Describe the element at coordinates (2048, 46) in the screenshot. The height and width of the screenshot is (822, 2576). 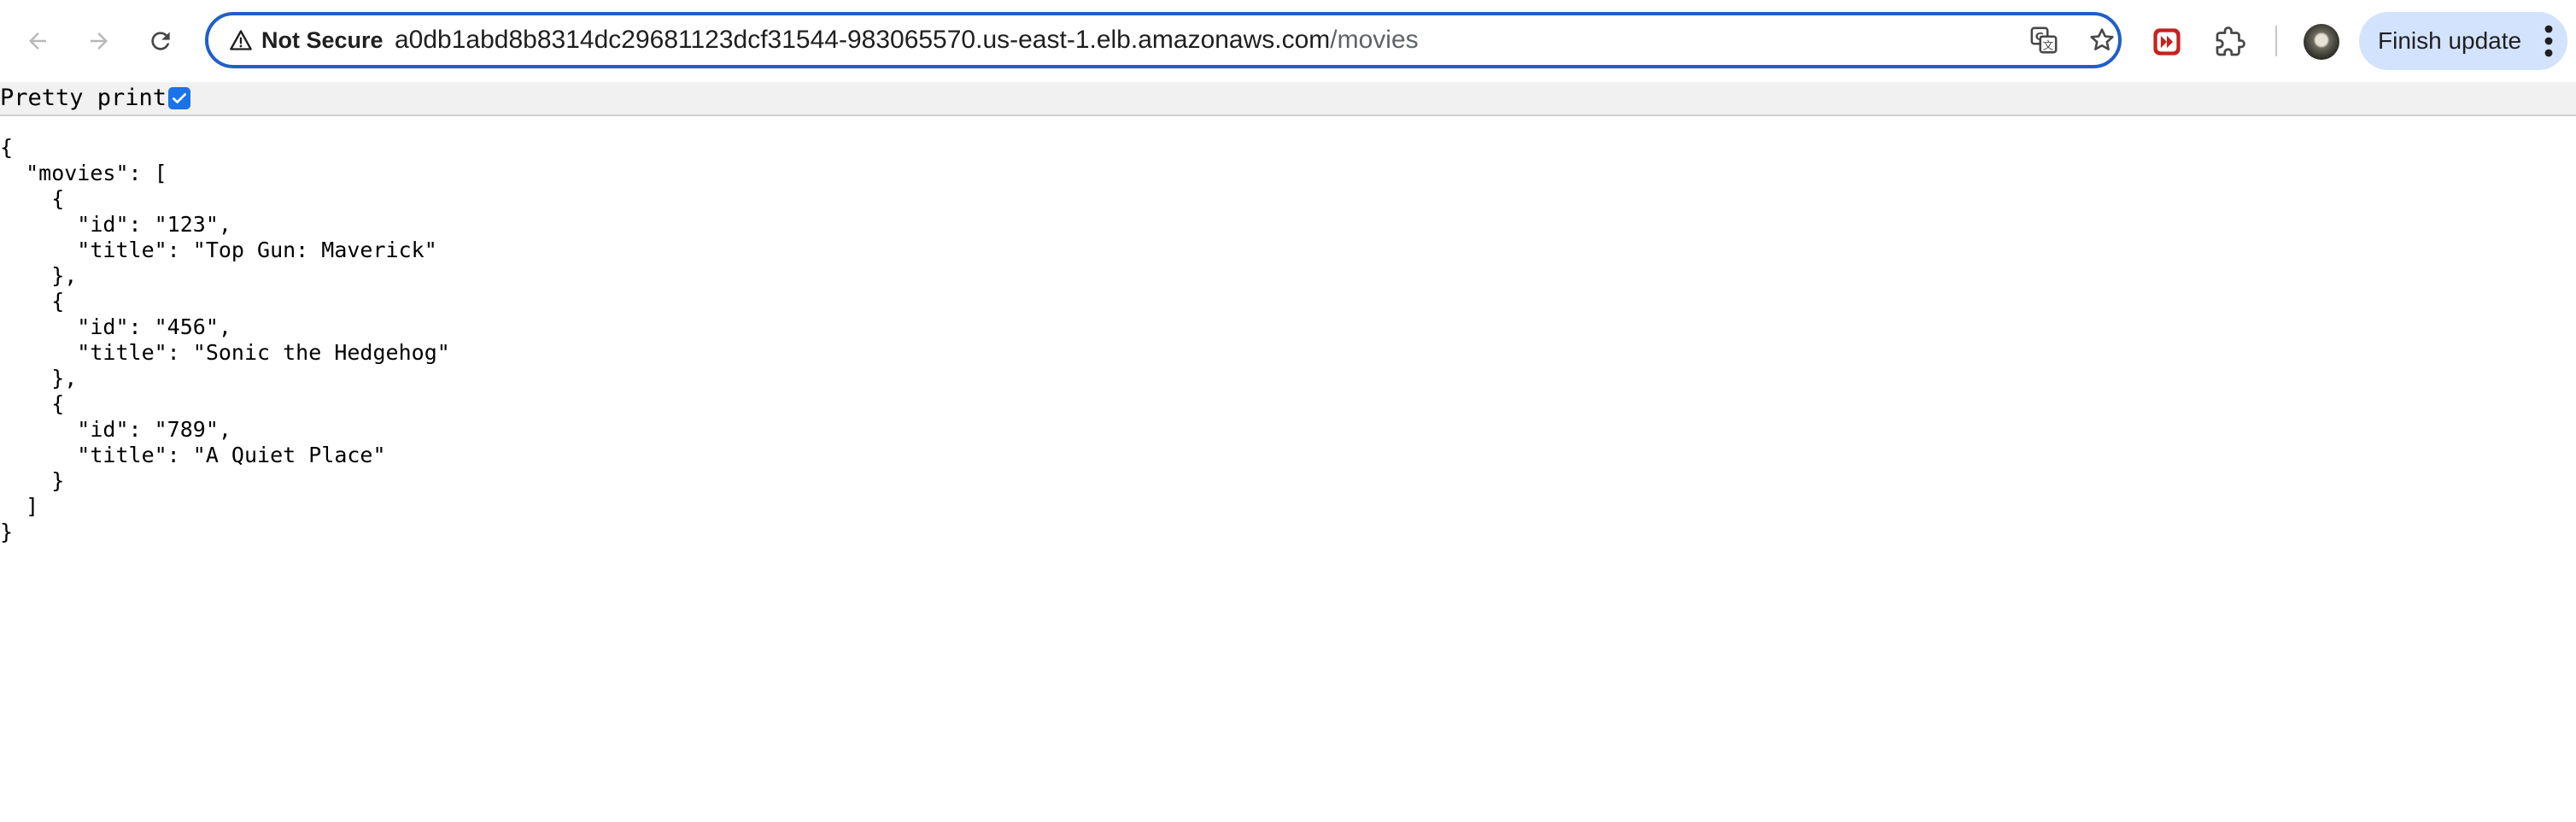
I see `svg-text: 文` at that location.